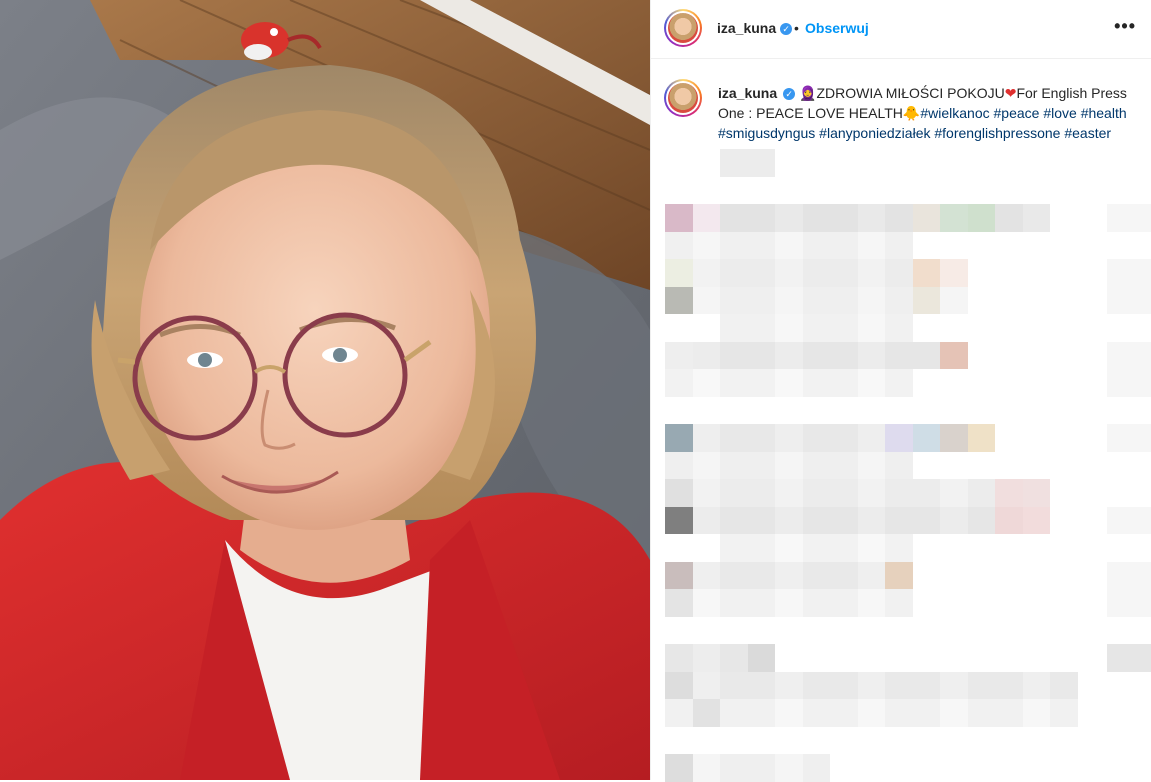 This screenshot has width=1151, height=782. Describe the element at coordinates (954, 113) in the screenshot. I see `hashtag: #wielkanoc` at that location.